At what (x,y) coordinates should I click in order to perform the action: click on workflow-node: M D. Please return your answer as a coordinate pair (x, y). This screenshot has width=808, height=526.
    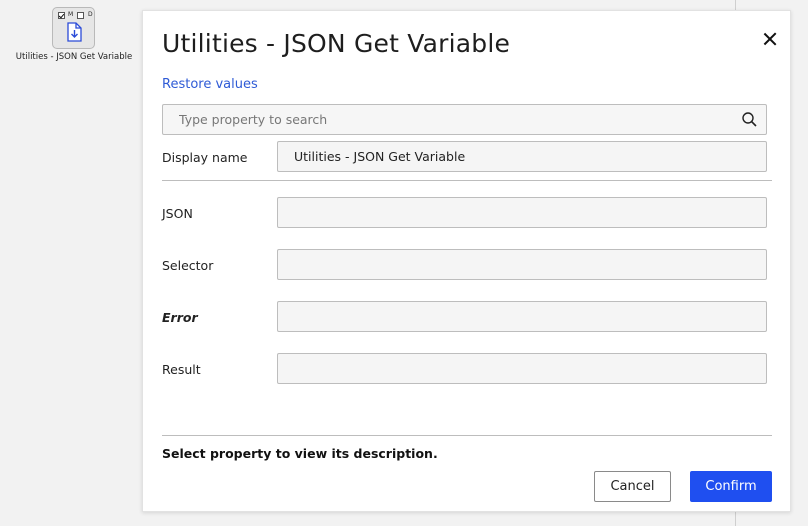
    Looking at the image, I should click on (73, 28).